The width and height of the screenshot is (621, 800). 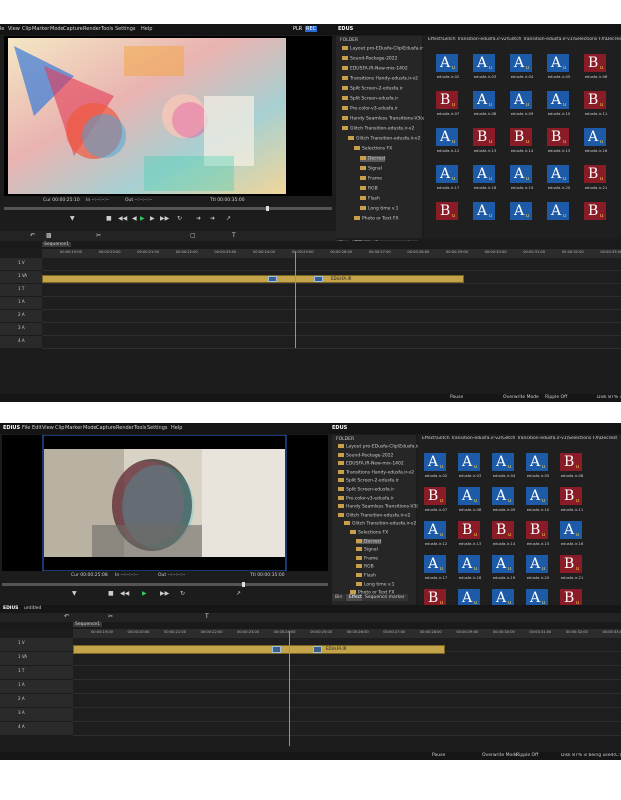 I want to click on play-icon-2: ▶, so click(x=144, y=594).